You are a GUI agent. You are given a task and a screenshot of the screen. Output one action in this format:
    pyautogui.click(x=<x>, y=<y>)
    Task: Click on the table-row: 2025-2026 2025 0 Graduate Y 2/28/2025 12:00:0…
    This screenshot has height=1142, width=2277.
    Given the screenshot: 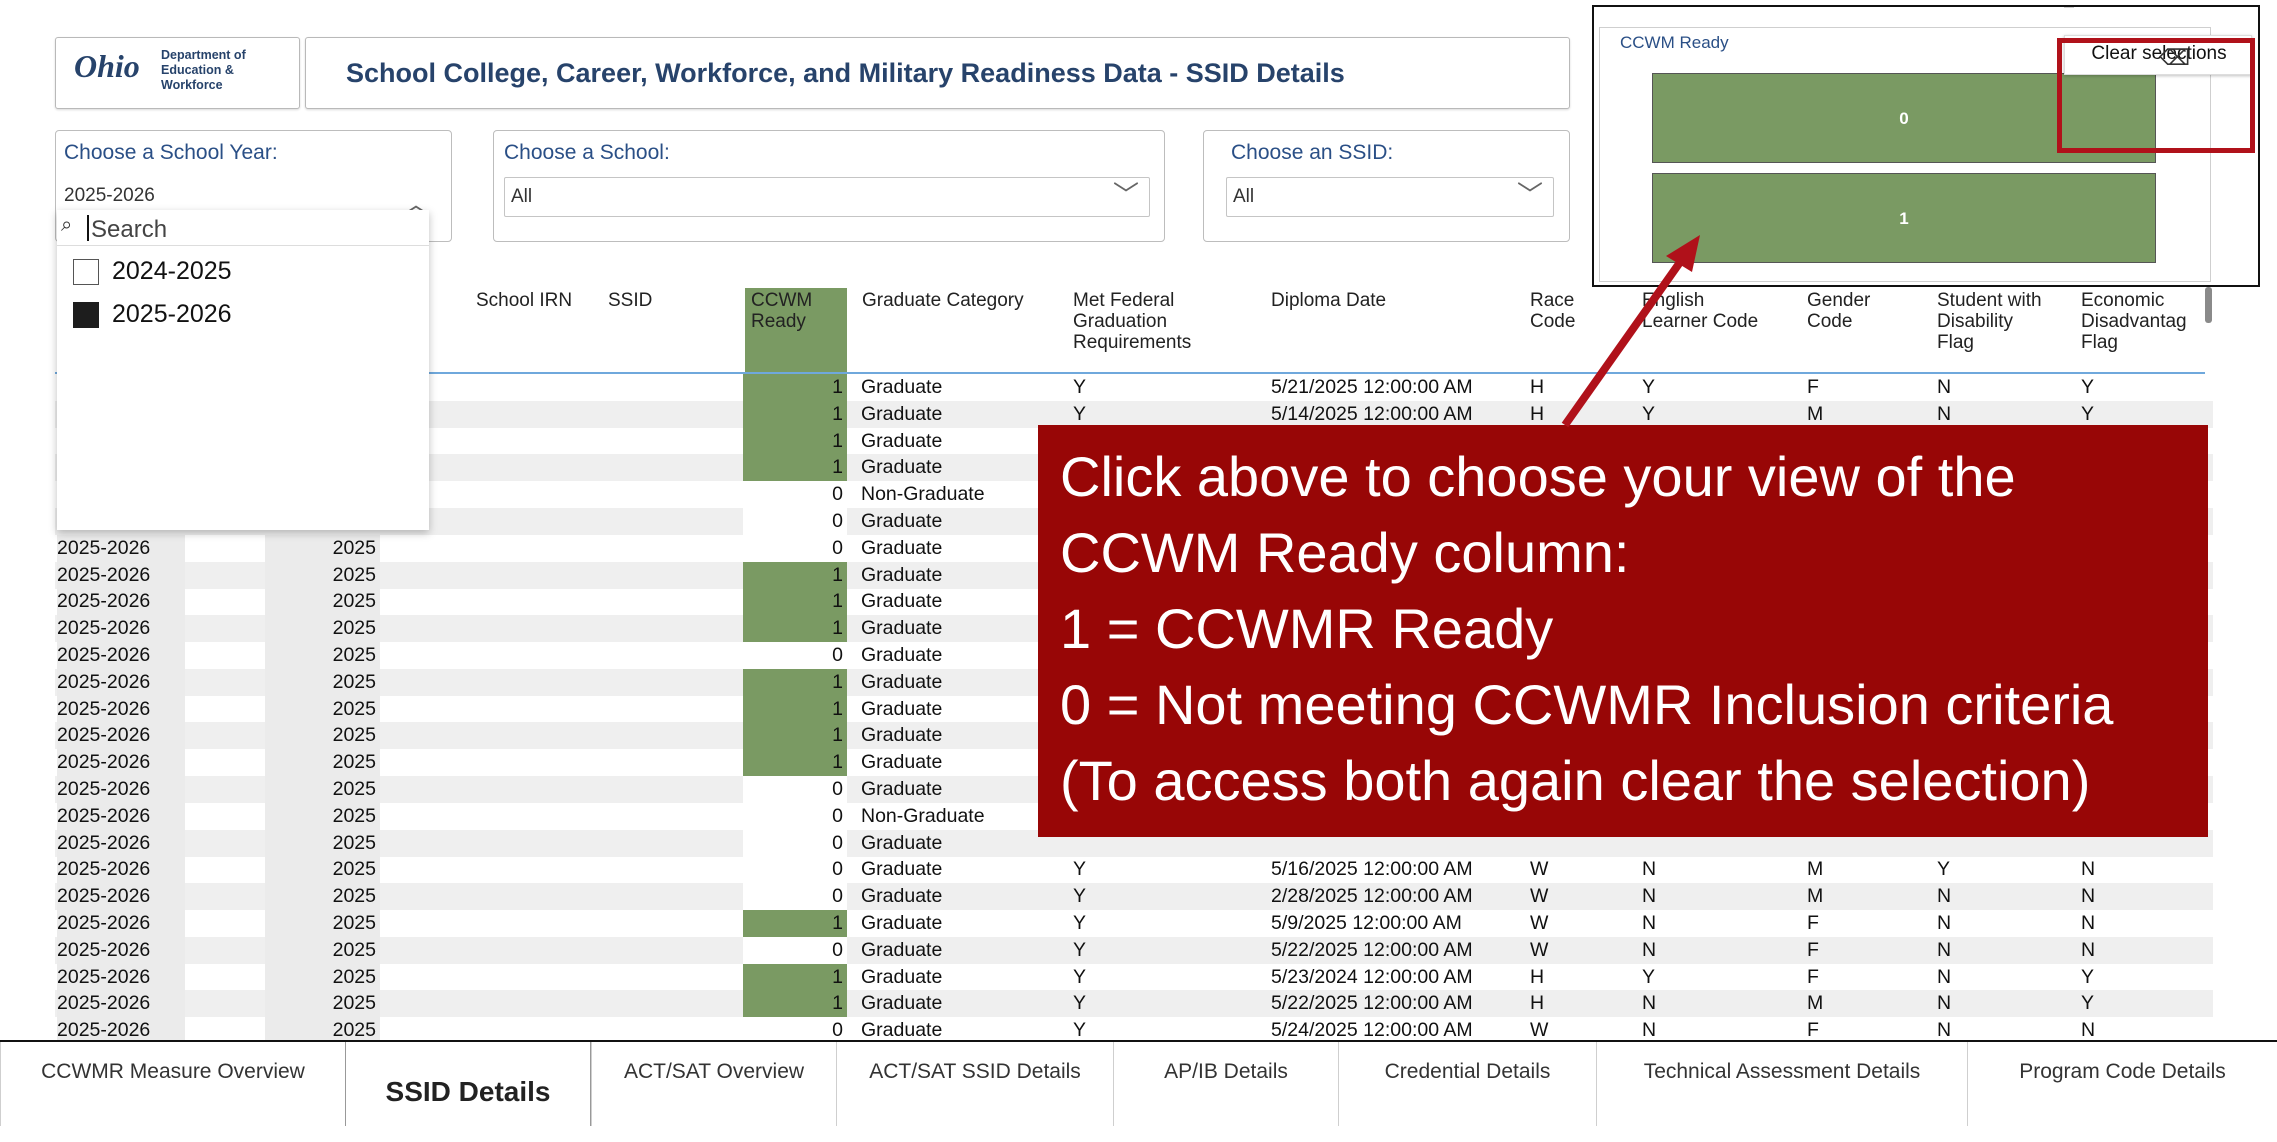 What is the action you would take?
    pyautogui.click(x=1134, y=897)
    